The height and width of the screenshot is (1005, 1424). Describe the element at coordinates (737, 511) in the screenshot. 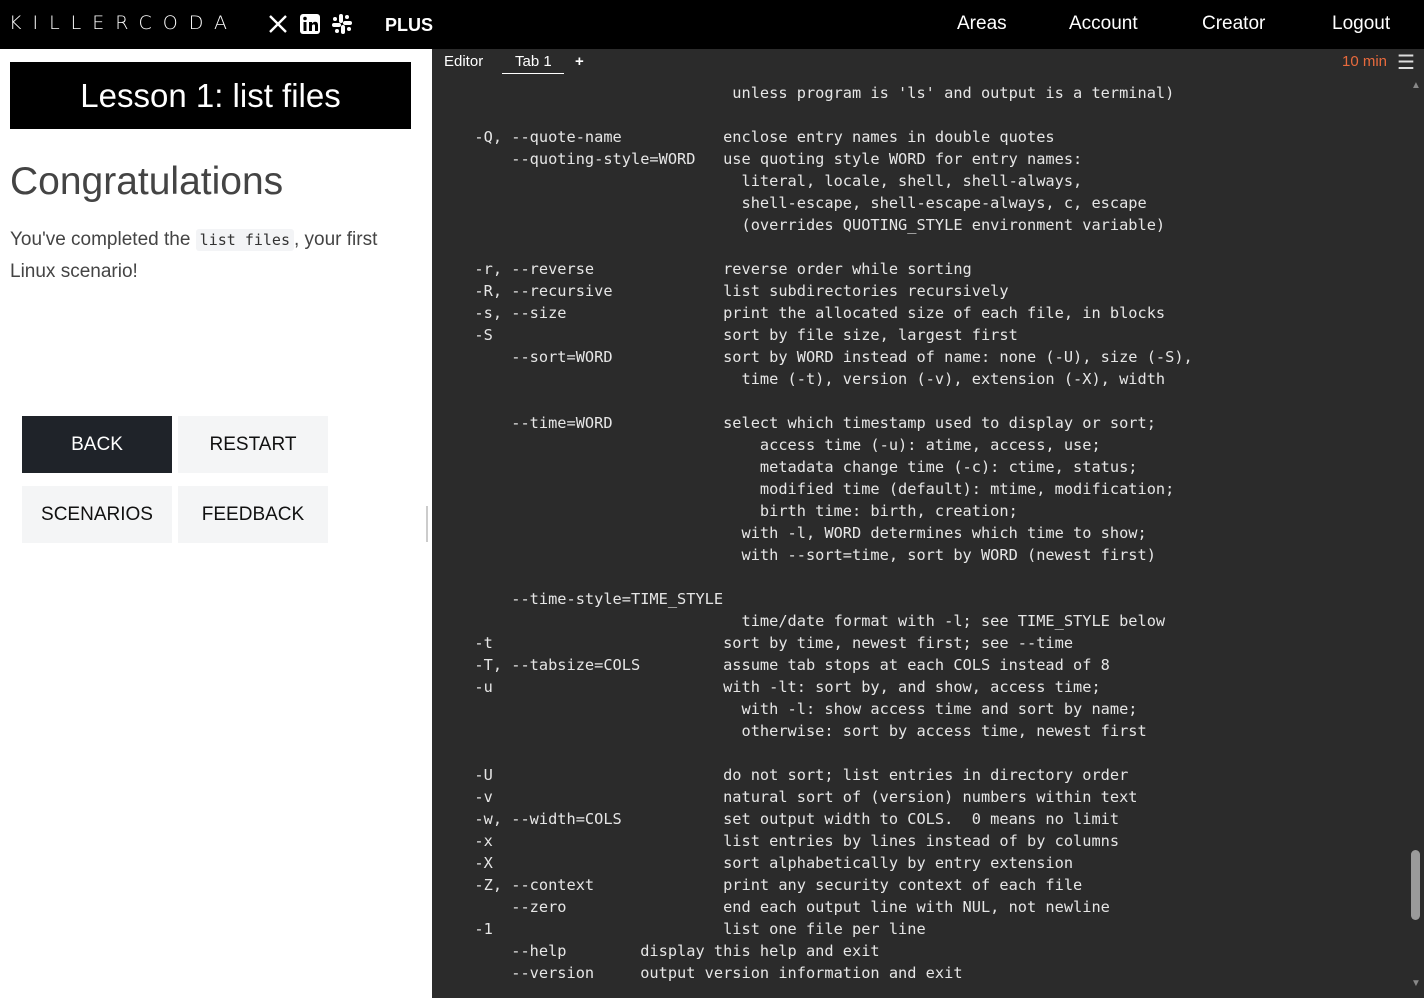

I see `terminal-line: birth time: birth, creation;` at that location.